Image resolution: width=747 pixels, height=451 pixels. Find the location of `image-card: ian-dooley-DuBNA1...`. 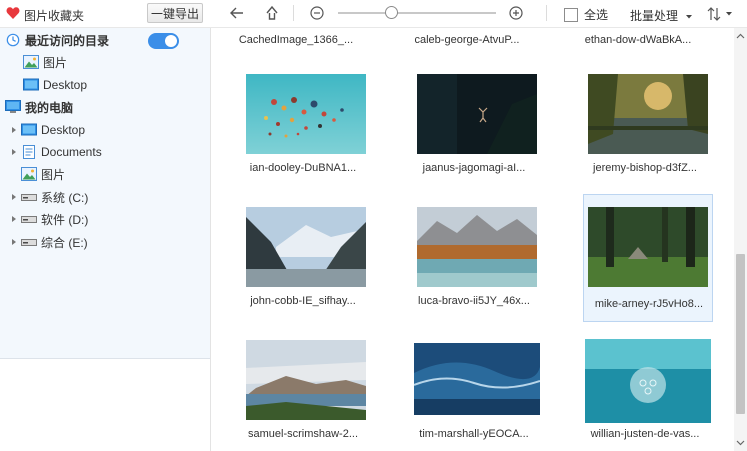

image-card: ian-dooley-DuBNA1... is located at coordinates (298, 129).